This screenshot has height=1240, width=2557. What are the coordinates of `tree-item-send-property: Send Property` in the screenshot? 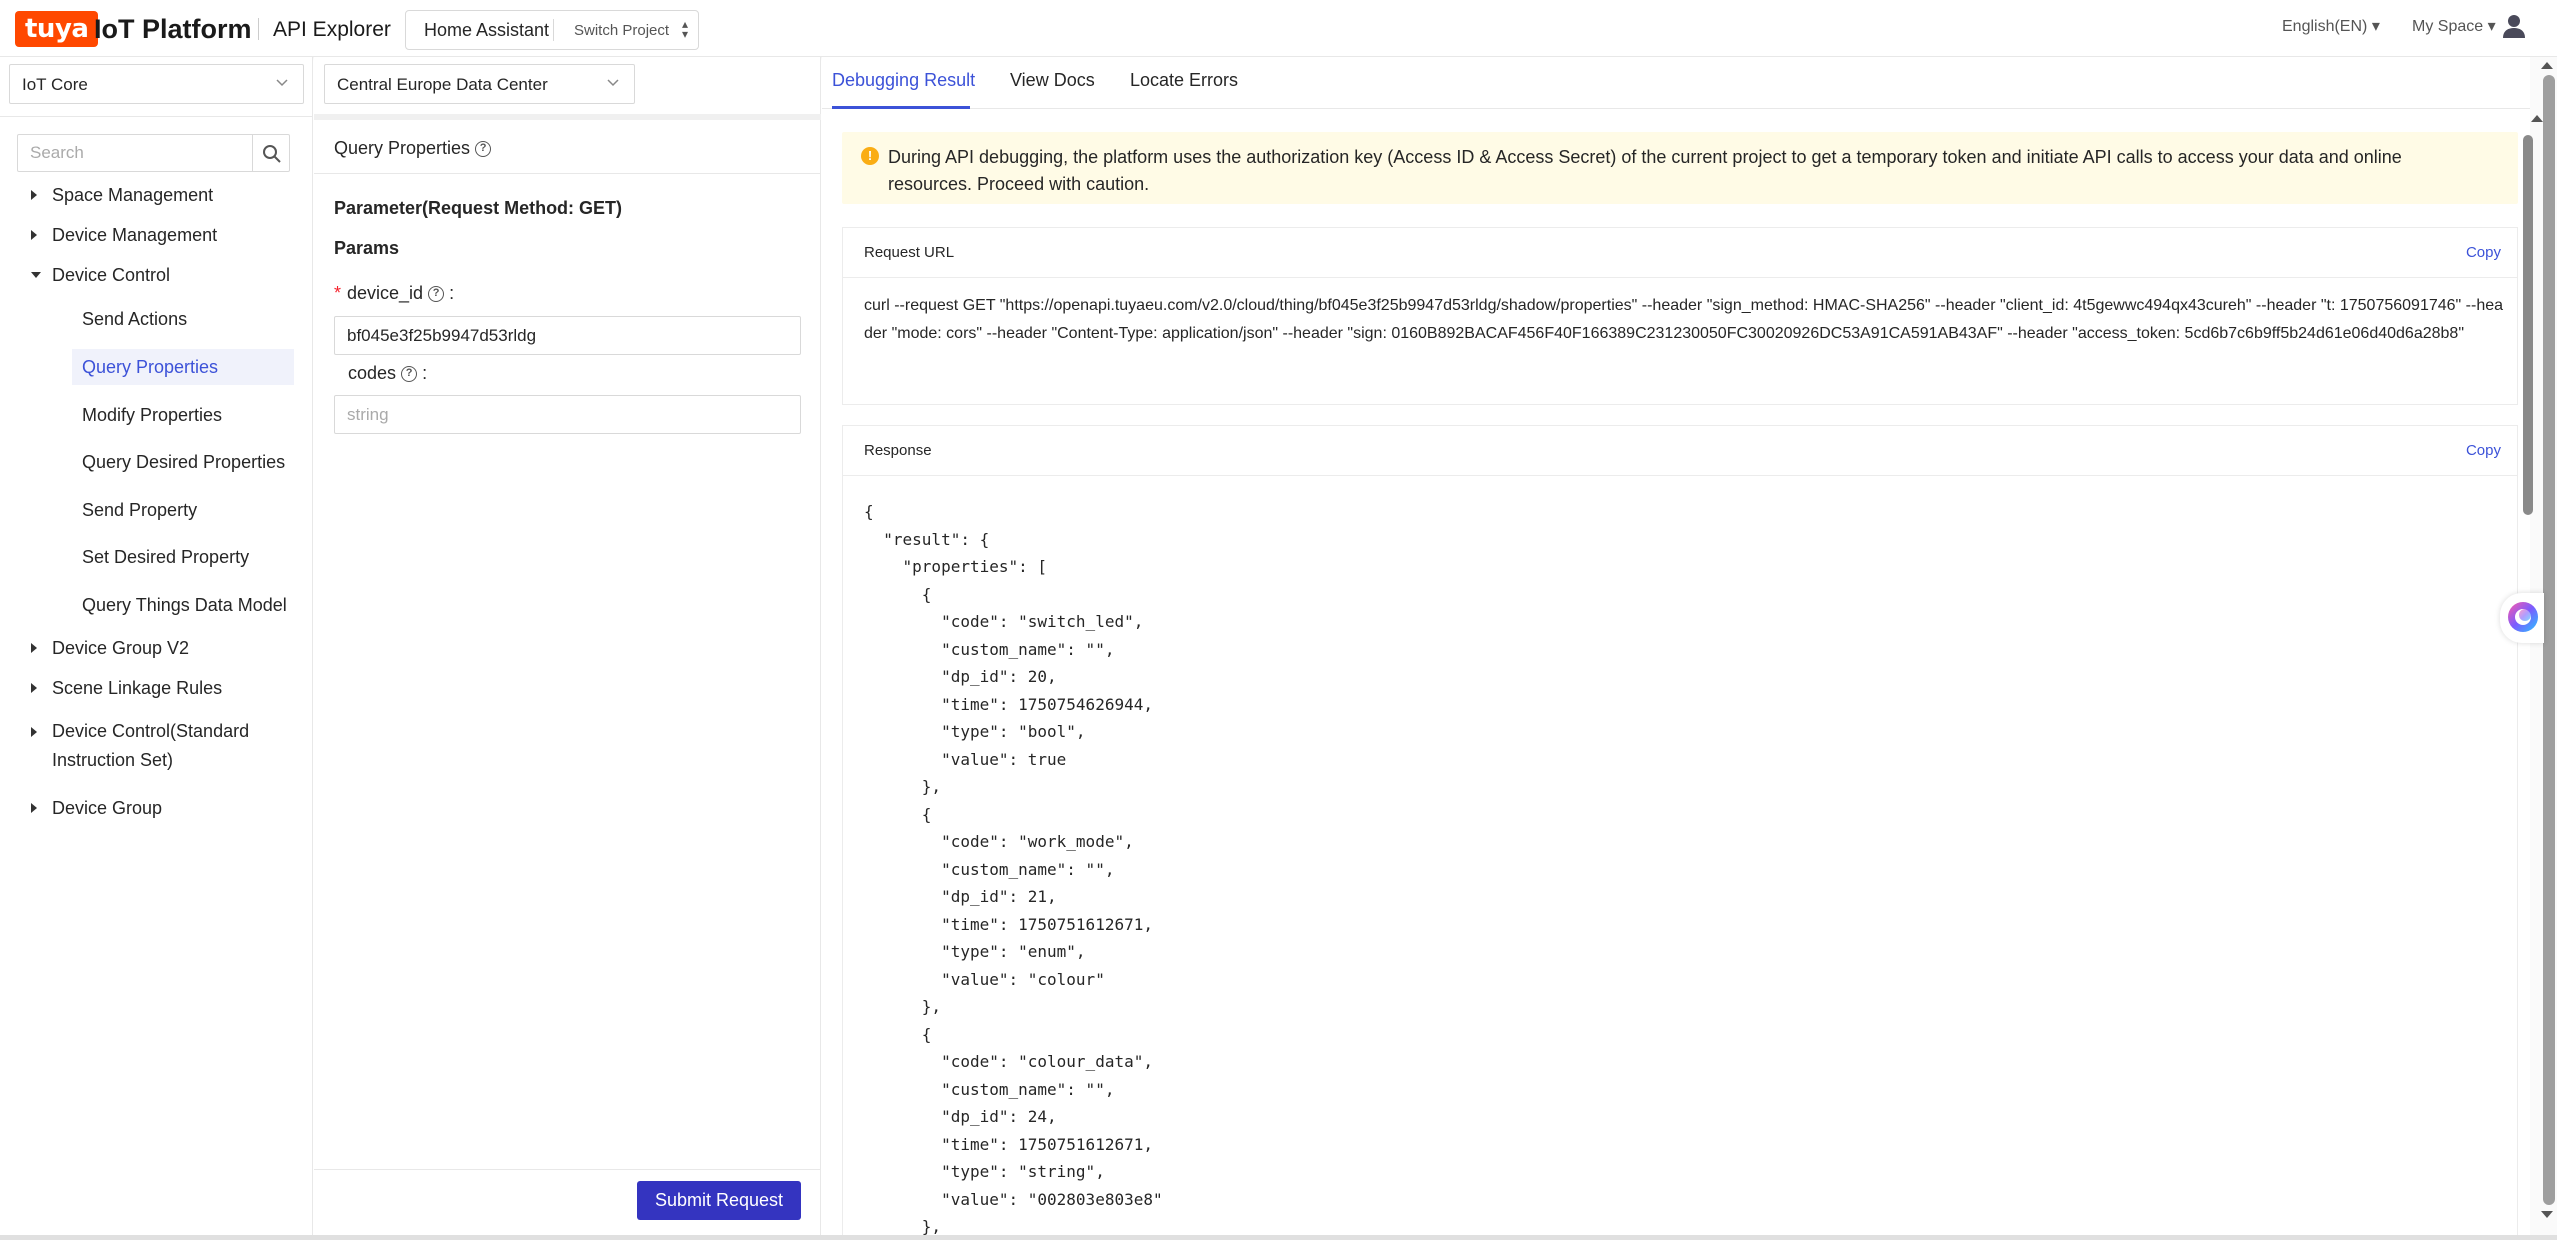 It's located at (183, 510).